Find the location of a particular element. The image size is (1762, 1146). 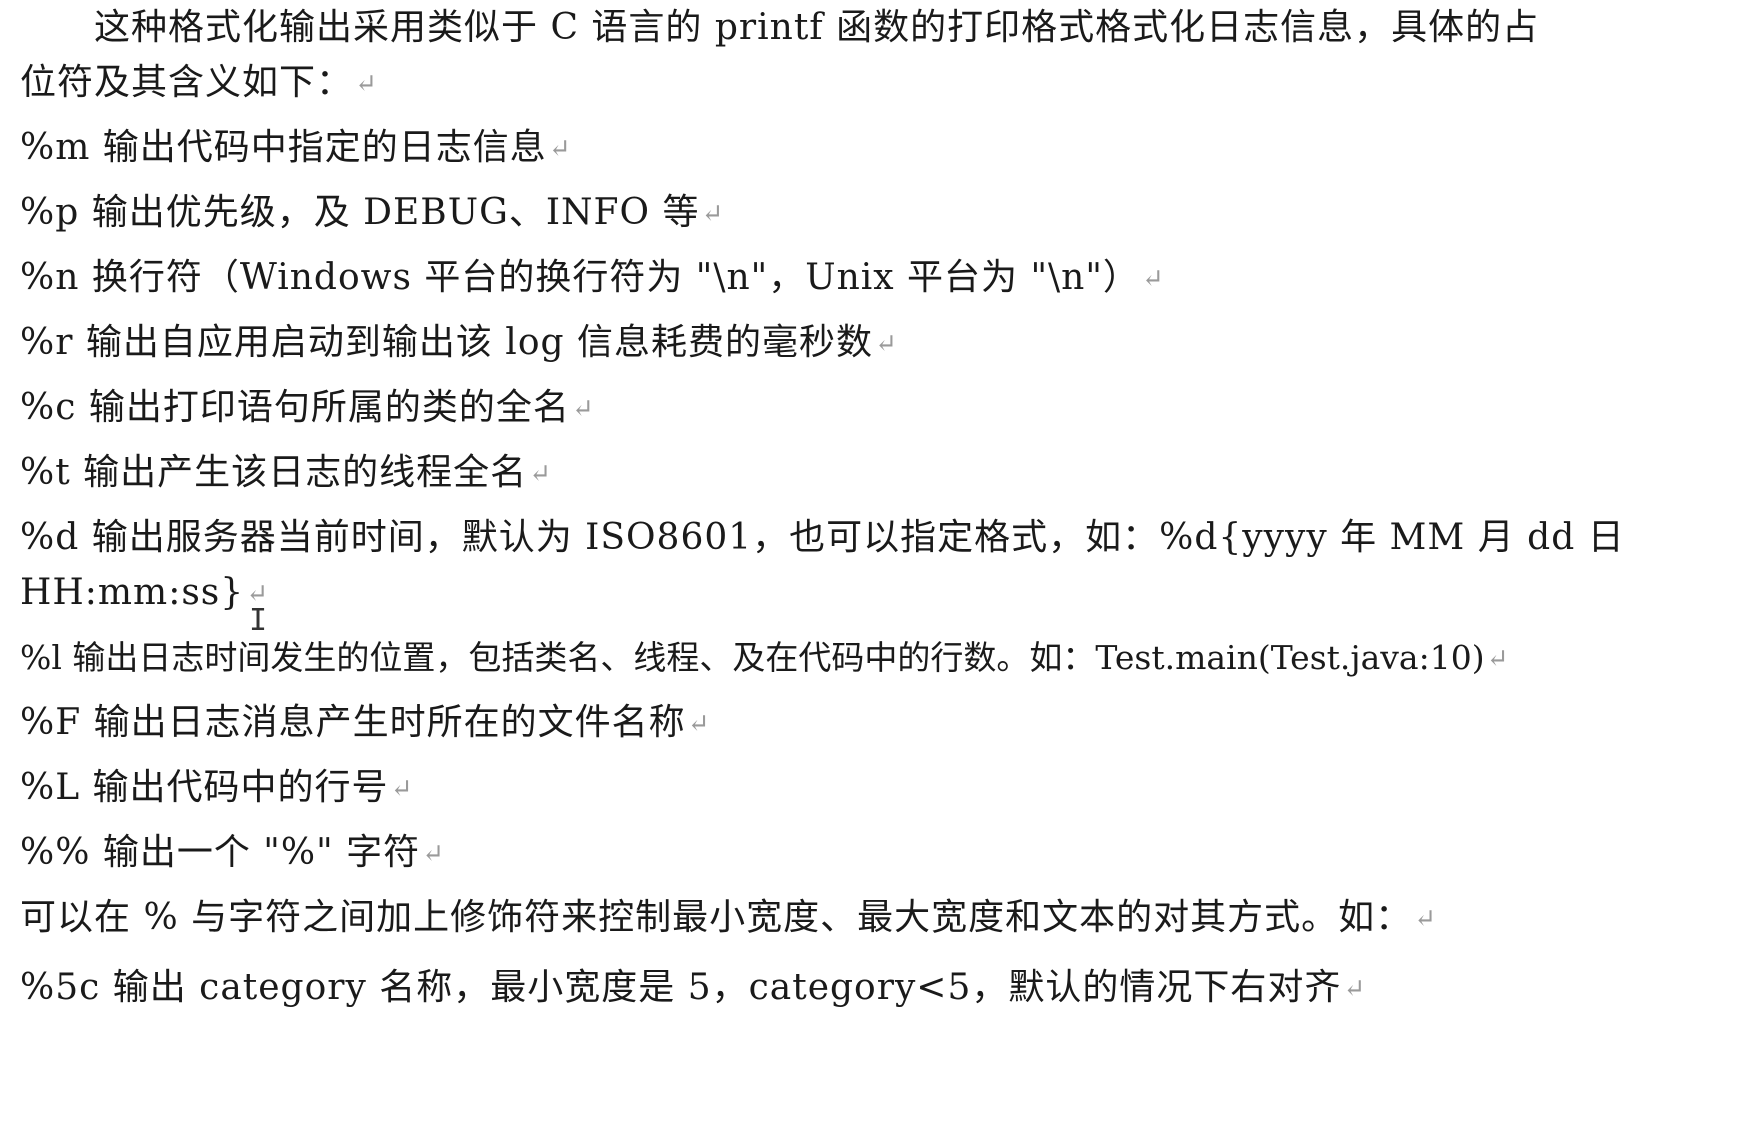

placeholder-F: %F 输出日志消息产生时所在的文件名称↵ is located at coordinates (881, 723).